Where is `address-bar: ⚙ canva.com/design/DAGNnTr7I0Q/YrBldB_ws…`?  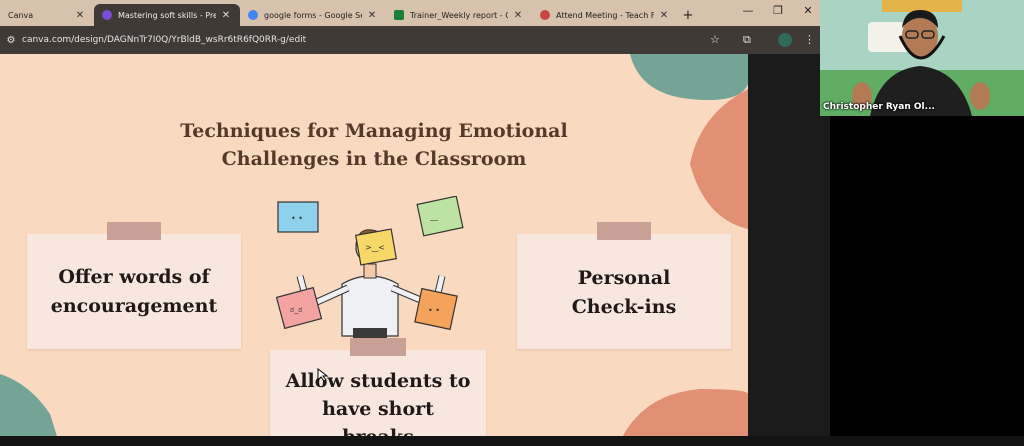
address-bar: ⚙ canva.com/design/DAGNnTr7I0Q/YrBldB_ws… is located at coordinates (410, 40).